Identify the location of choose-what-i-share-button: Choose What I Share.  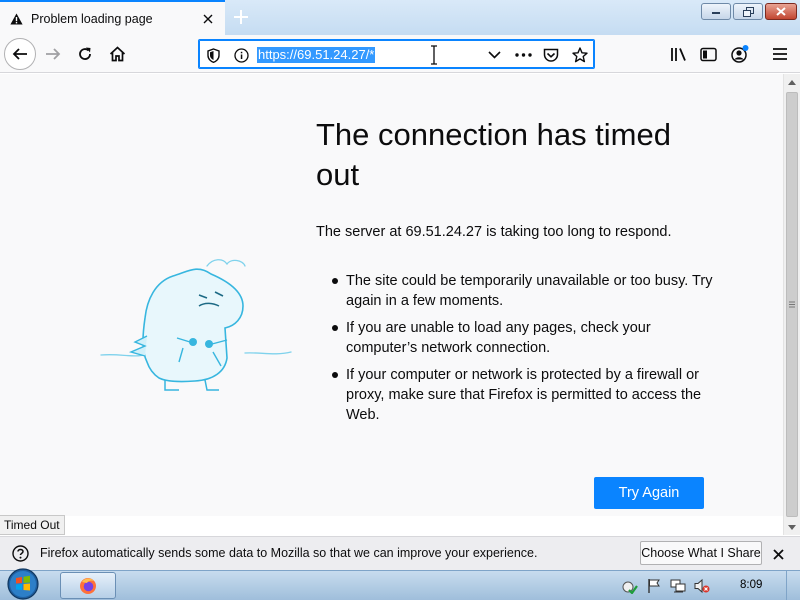
(701, 553).